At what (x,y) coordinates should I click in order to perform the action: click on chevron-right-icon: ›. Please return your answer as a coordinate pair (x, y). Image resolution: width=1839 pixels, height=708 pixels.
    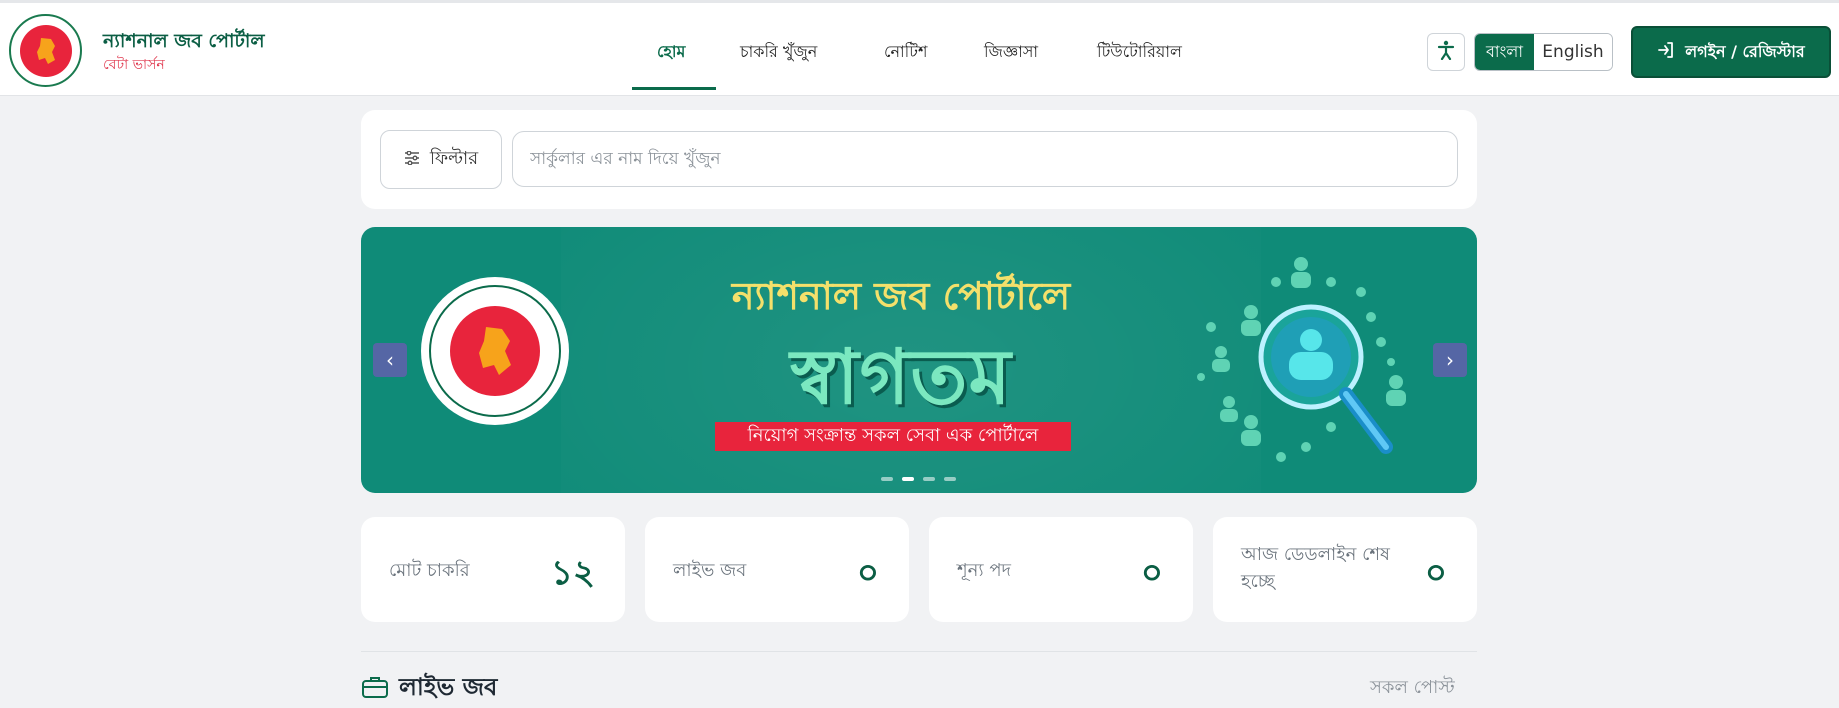
    Looking at the image, I should click on (1450, 360).